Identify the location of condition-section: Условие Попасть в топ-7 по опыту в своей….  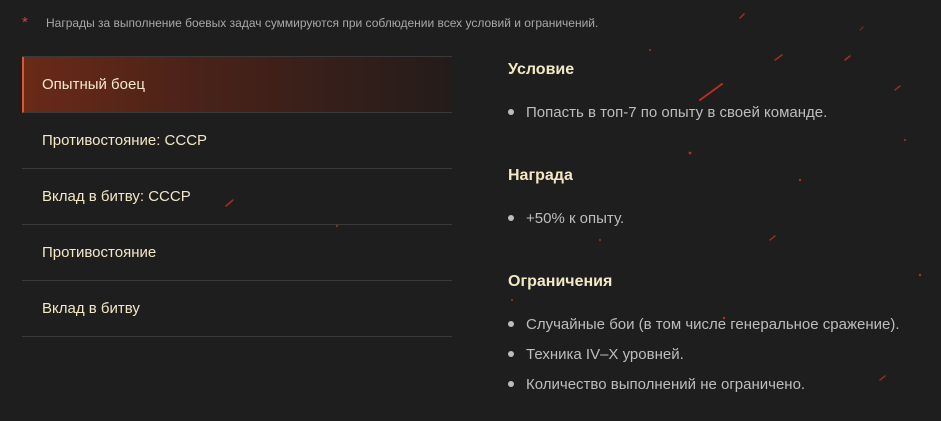
(667, 94).